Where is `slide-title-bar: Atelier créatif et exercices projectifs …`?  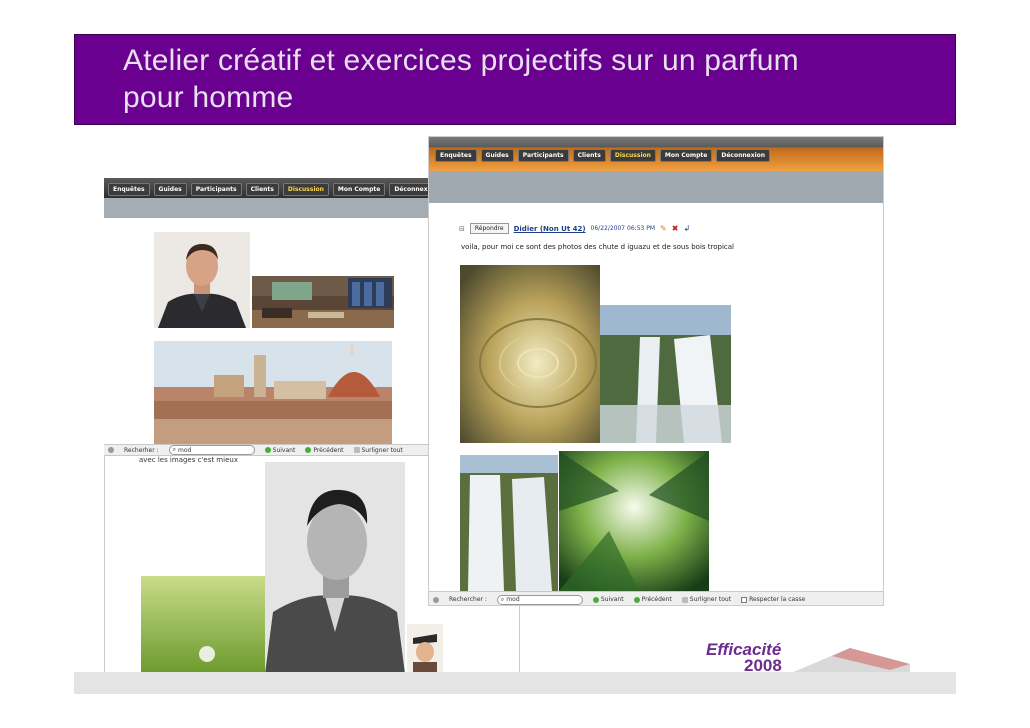
slide-title-bar: Atelier créatif et exercices projectifs … is located at coordinates (515, 79).